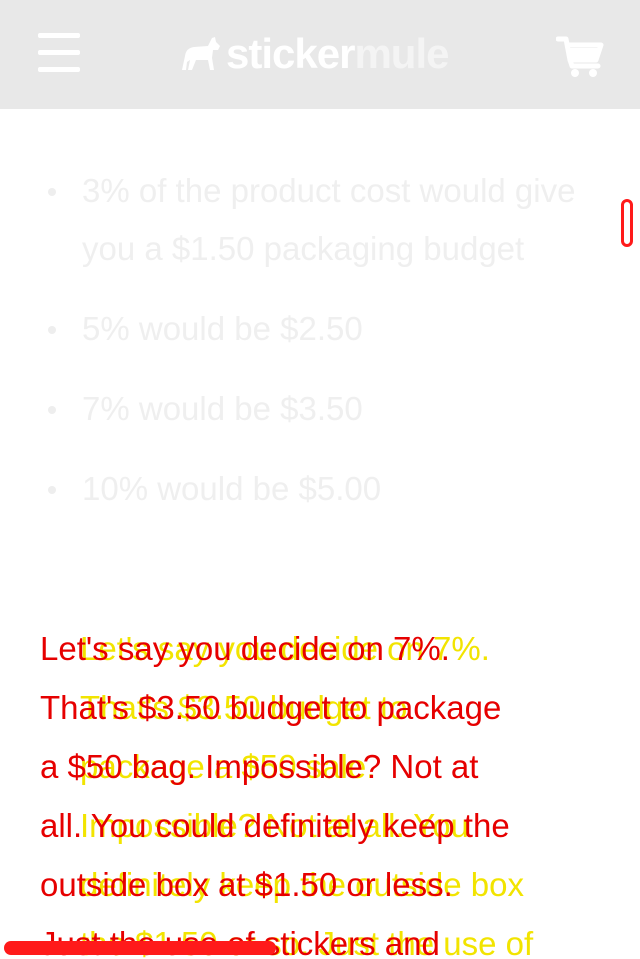 The image size is (640, 959). What do you see at coordinates (310, 489) in the screenshot?
I see `list-item: 10% would be $5.00` at bounding box center [310, 489].